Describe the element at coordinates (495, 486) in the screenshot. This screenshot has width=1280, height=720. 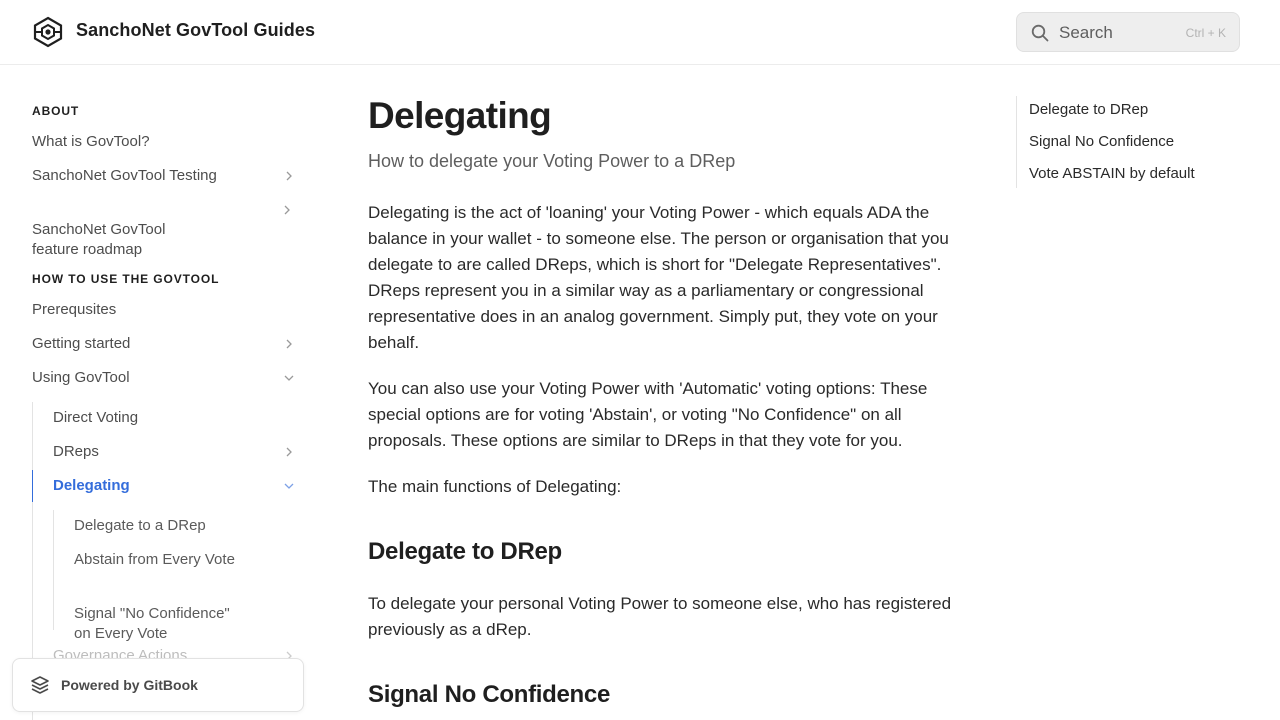
I see `paragraph-main-functions: The main functions of Delegating:` at that location.